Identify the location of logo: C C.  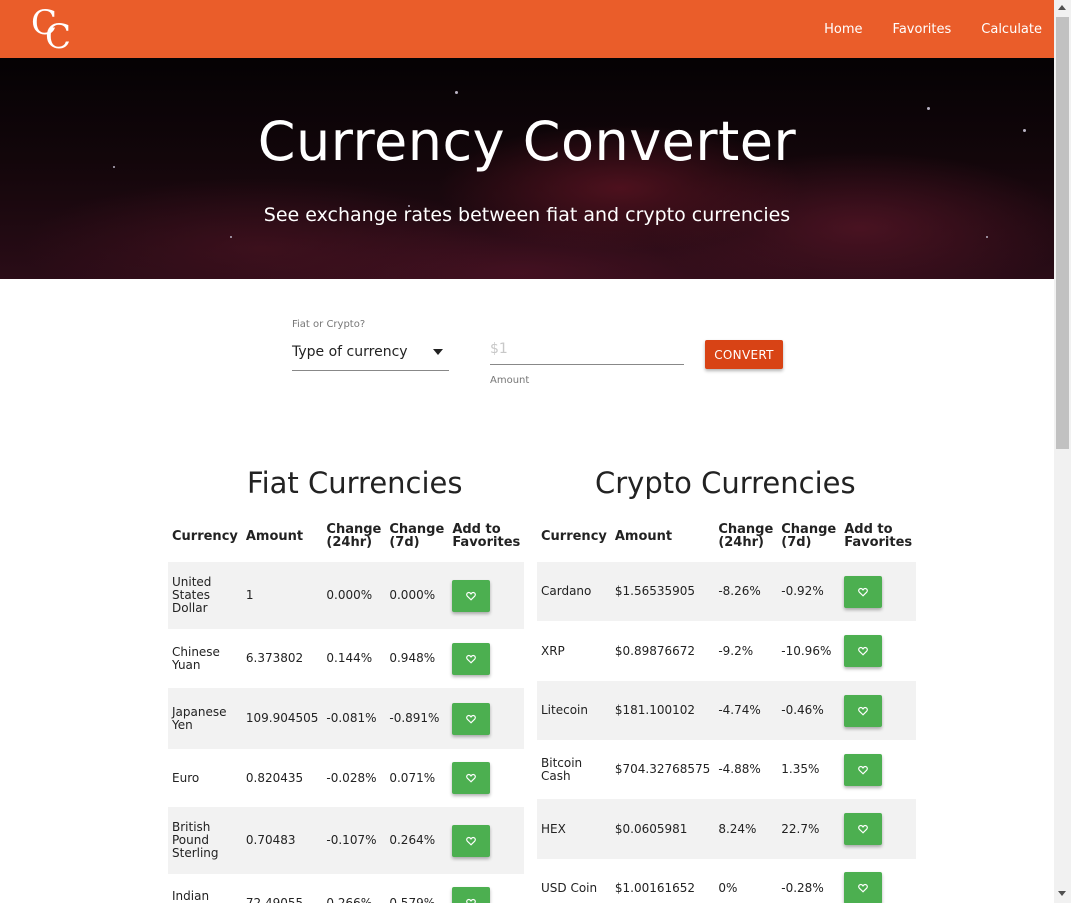
(54, 29).